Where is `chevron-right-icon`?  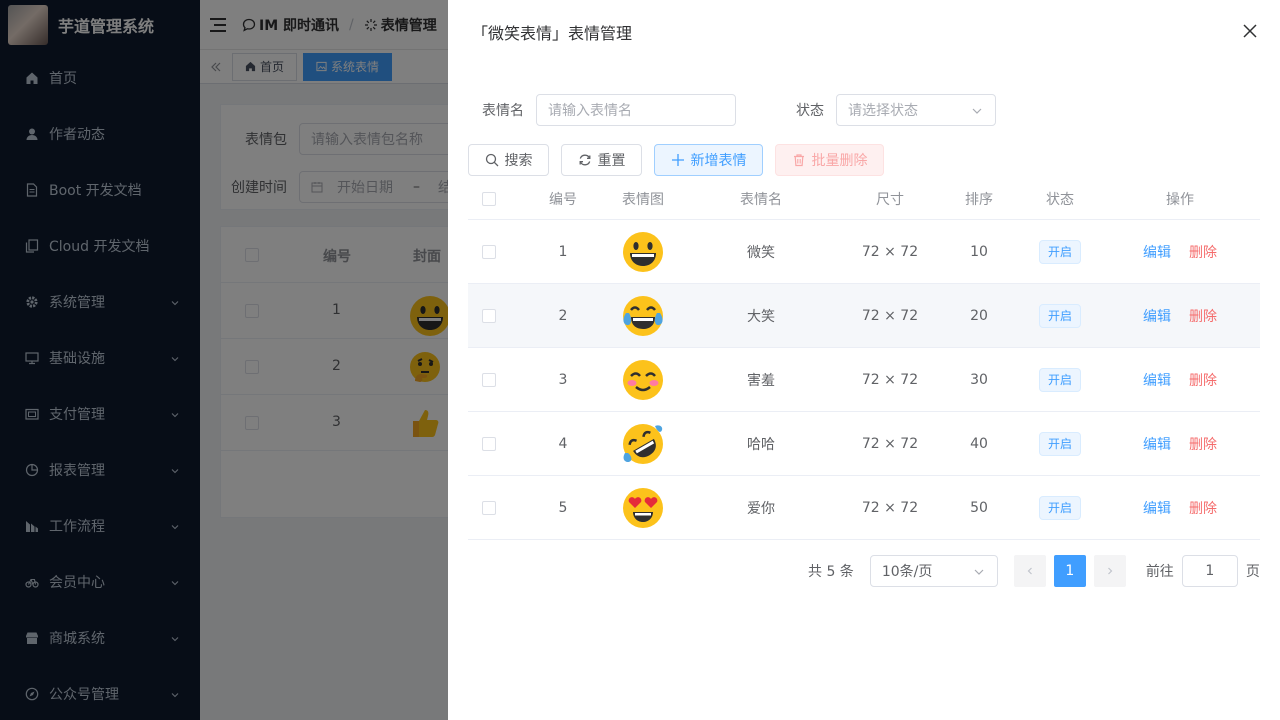 chevron-right-icon is located at coordinates (1110, 571).